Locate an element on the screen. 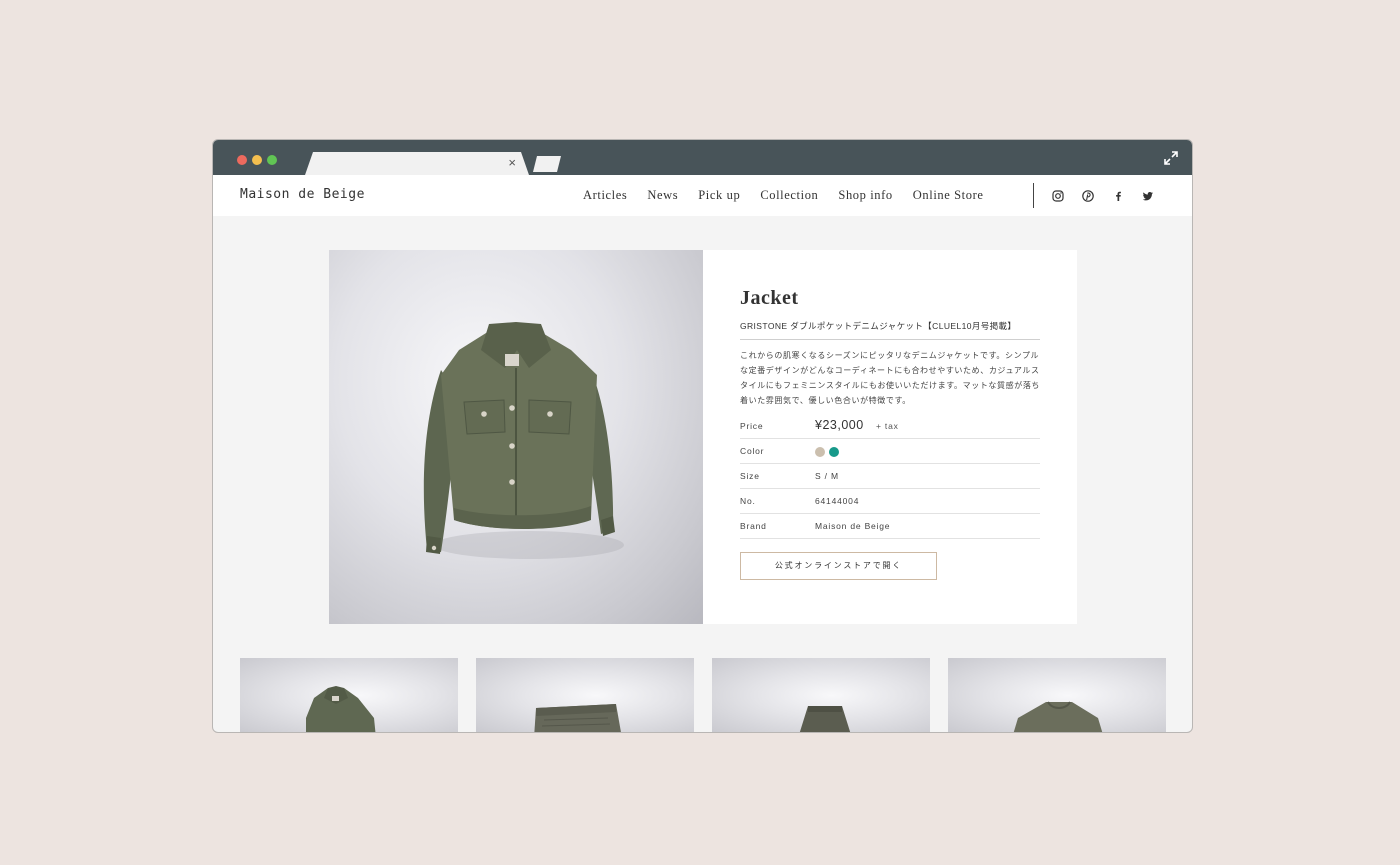  tab-close-icon: × is located at coordinates (512, 163).